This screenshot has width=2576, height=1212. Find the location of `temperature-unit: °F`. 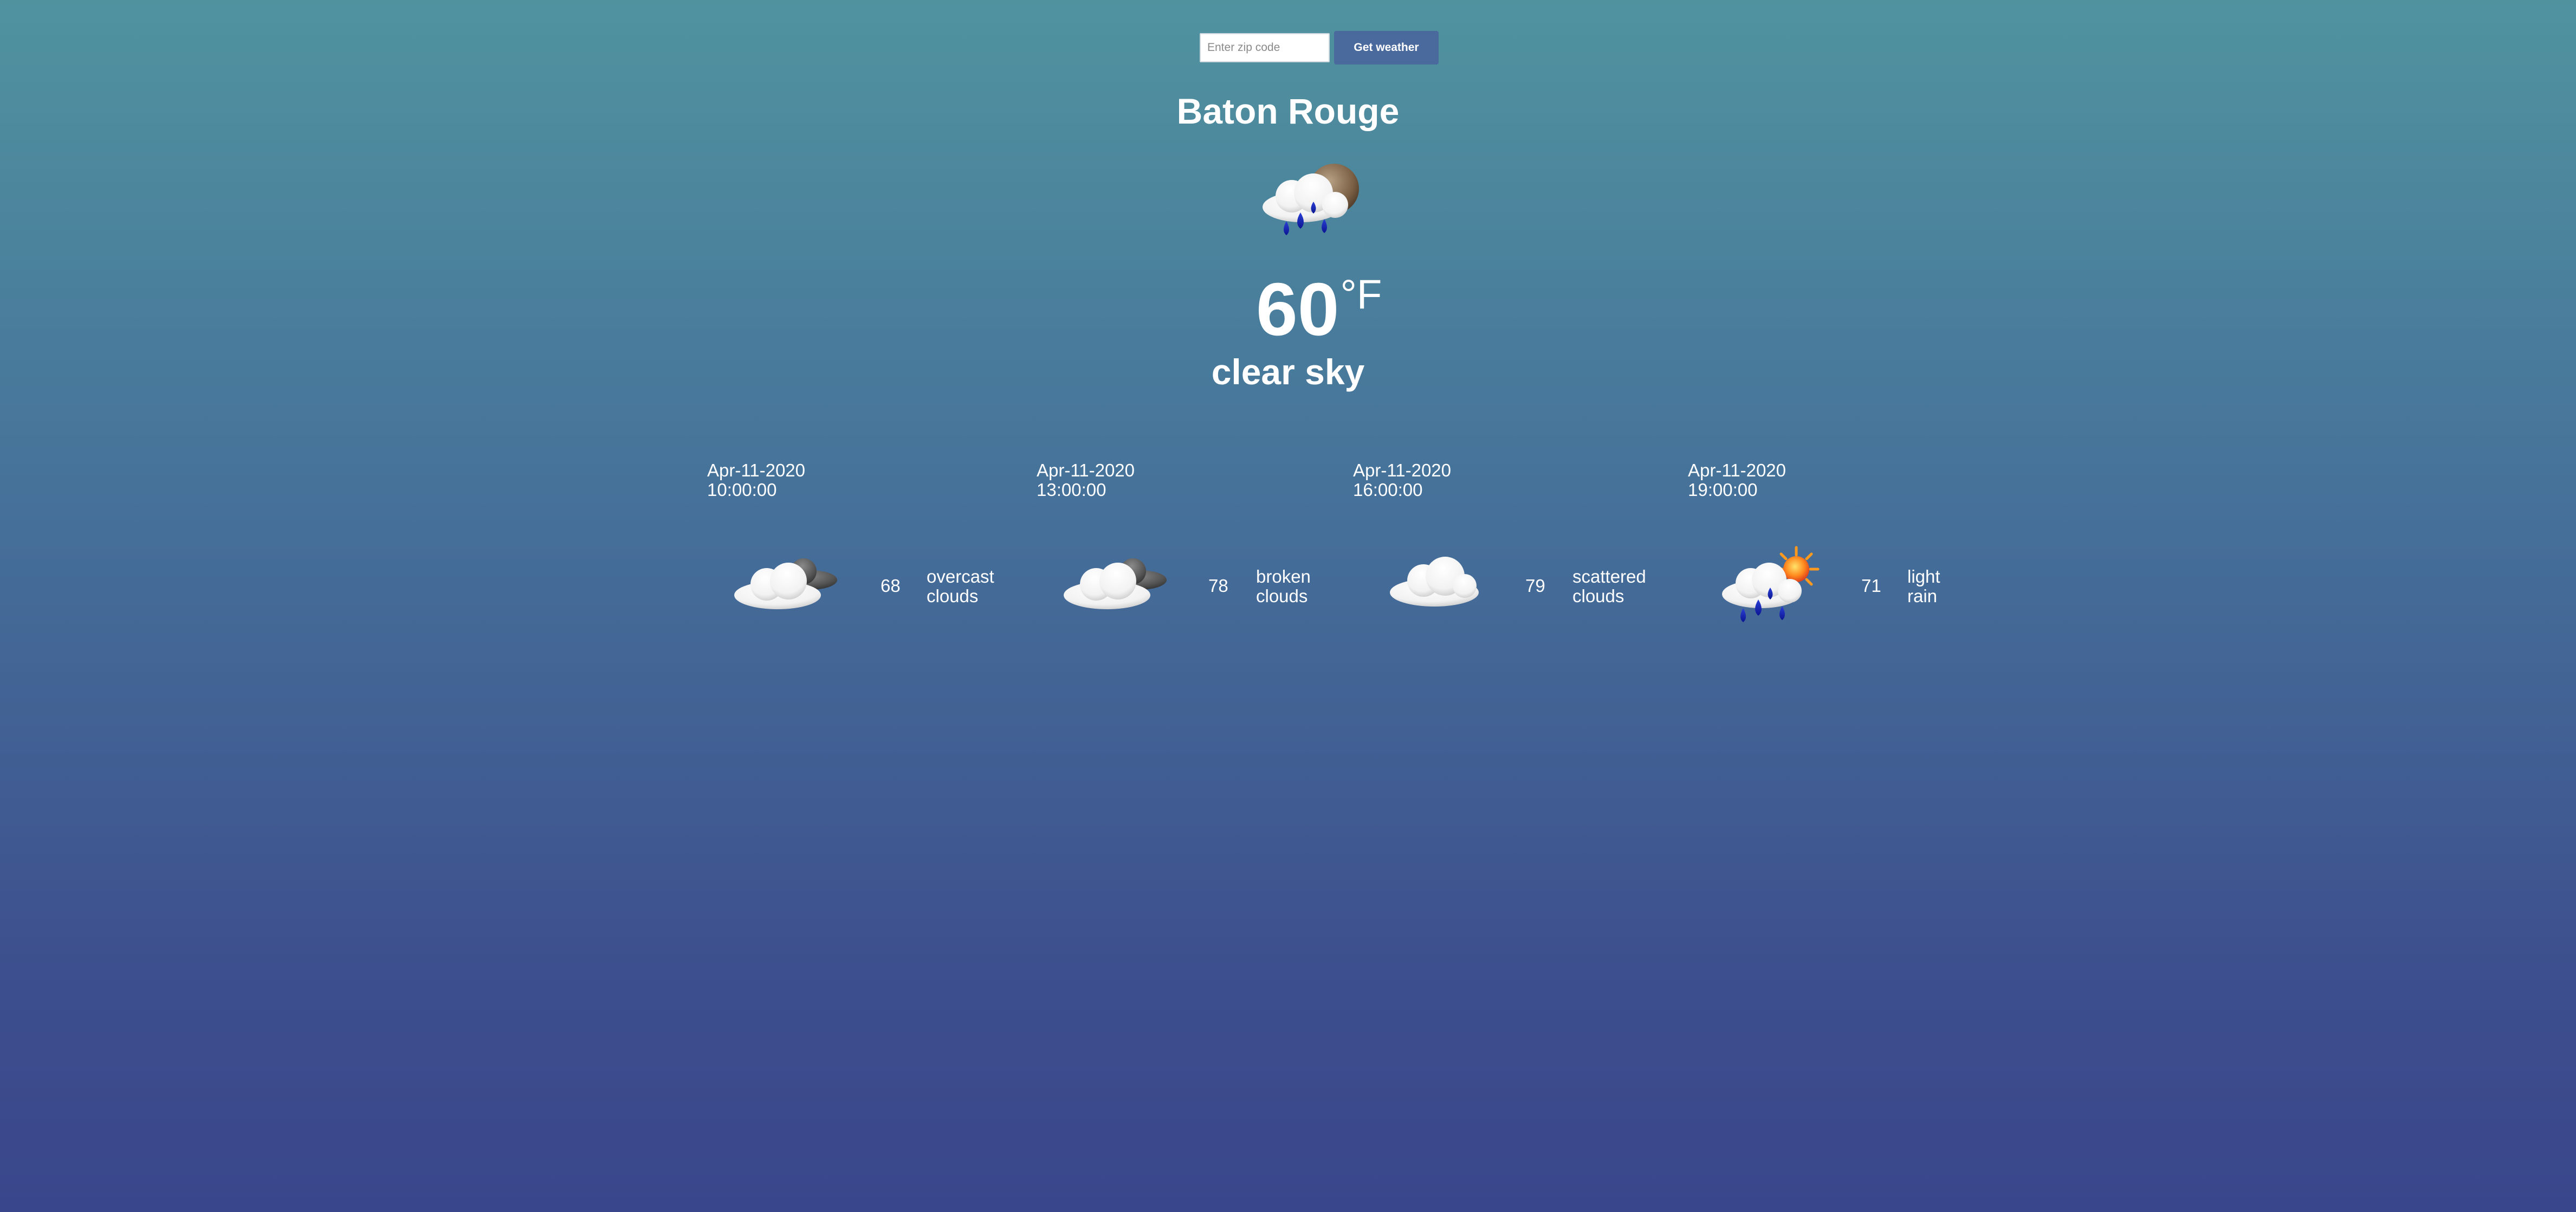

temperature-unit: °F is located at coordinates (1361, 295).